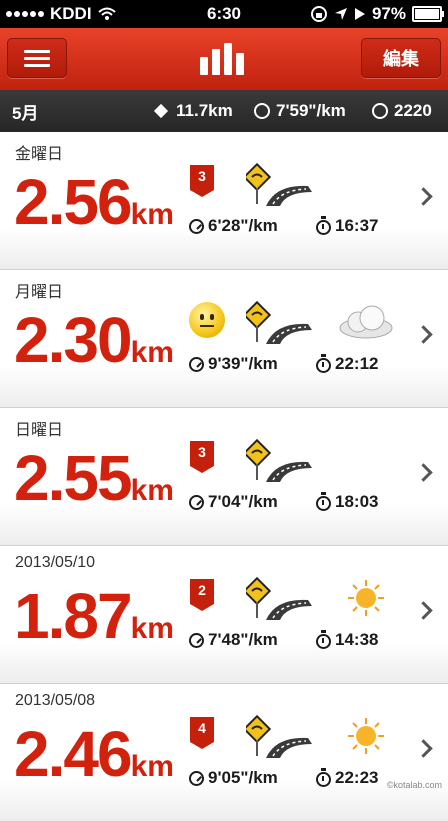 The height and width of the screenshot is (822, 448). I want to click on month-summary-bar: 5月 11.7km 7'59"/km 2220, so click(224, 111).